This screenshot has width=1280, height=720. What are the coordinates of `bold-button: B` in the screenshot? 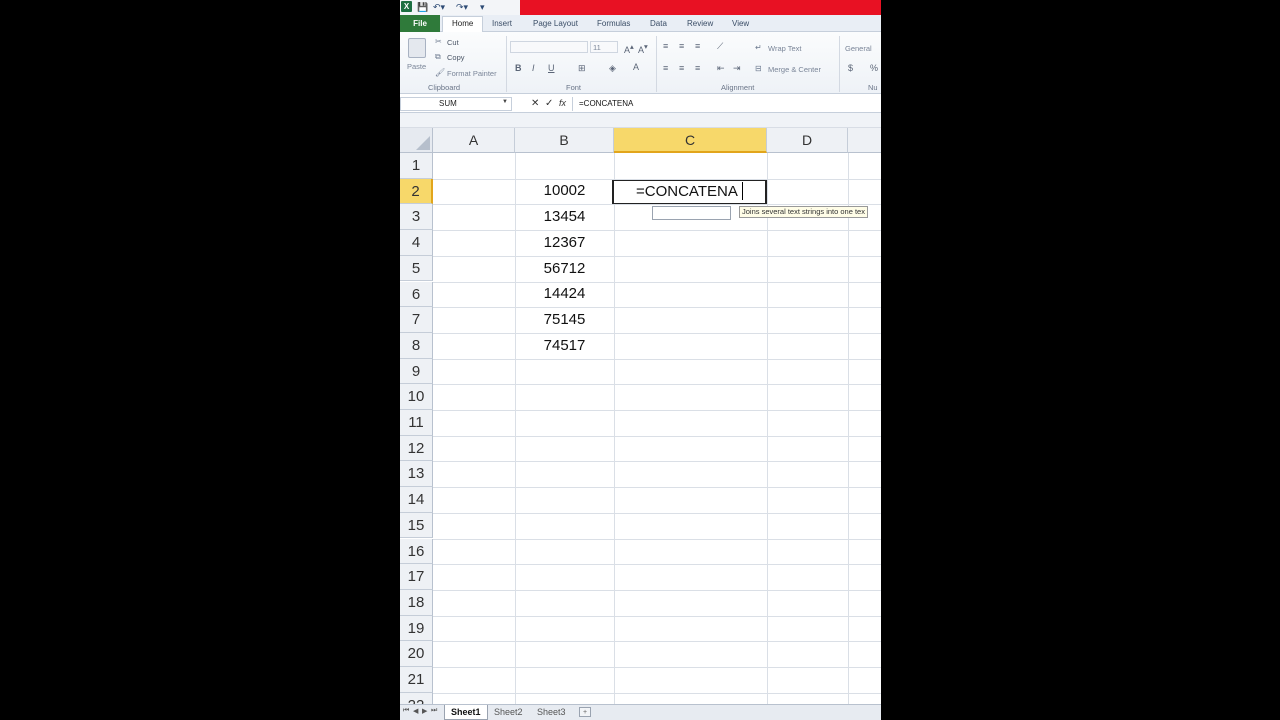 It's located at (518, 68).